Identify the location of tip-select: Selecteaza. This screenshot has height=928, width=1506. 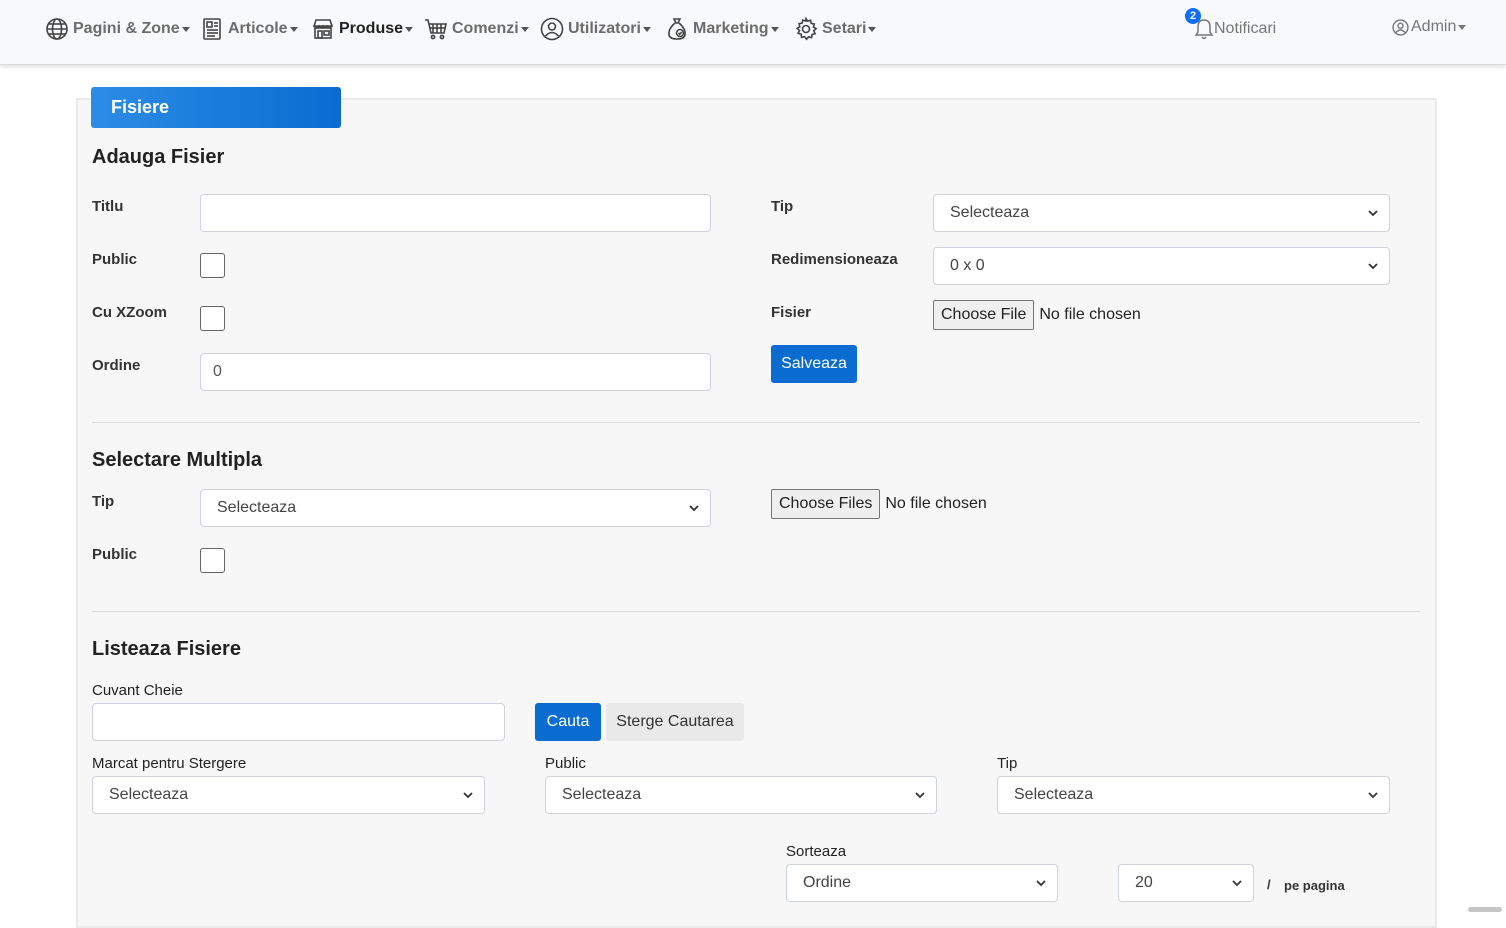
(1161, 213).